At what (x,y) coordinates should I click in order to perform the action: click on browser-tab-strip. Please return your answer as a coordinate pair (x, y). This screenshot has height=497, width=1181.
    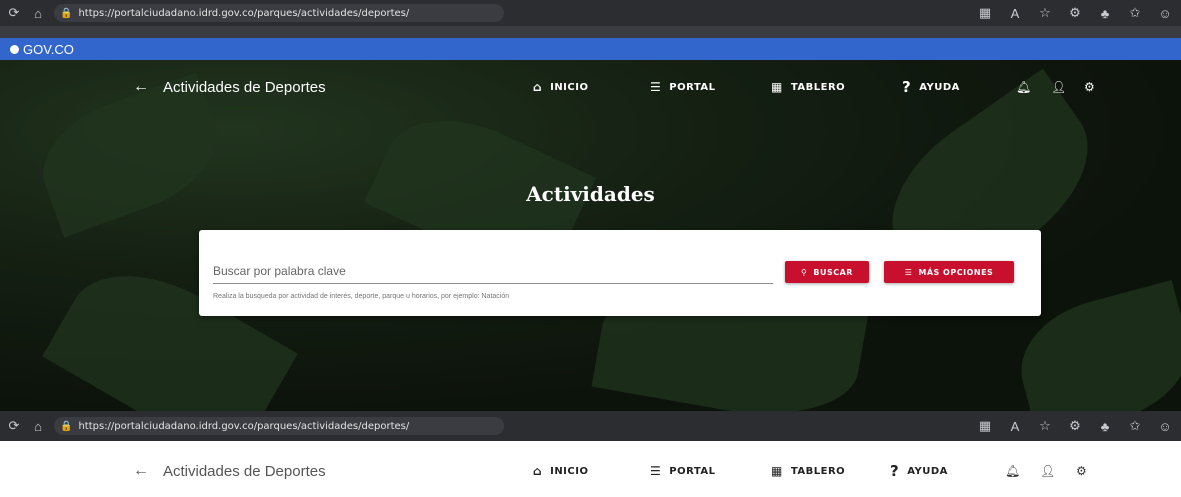
    Looking at the image, I should click on (590, 32).